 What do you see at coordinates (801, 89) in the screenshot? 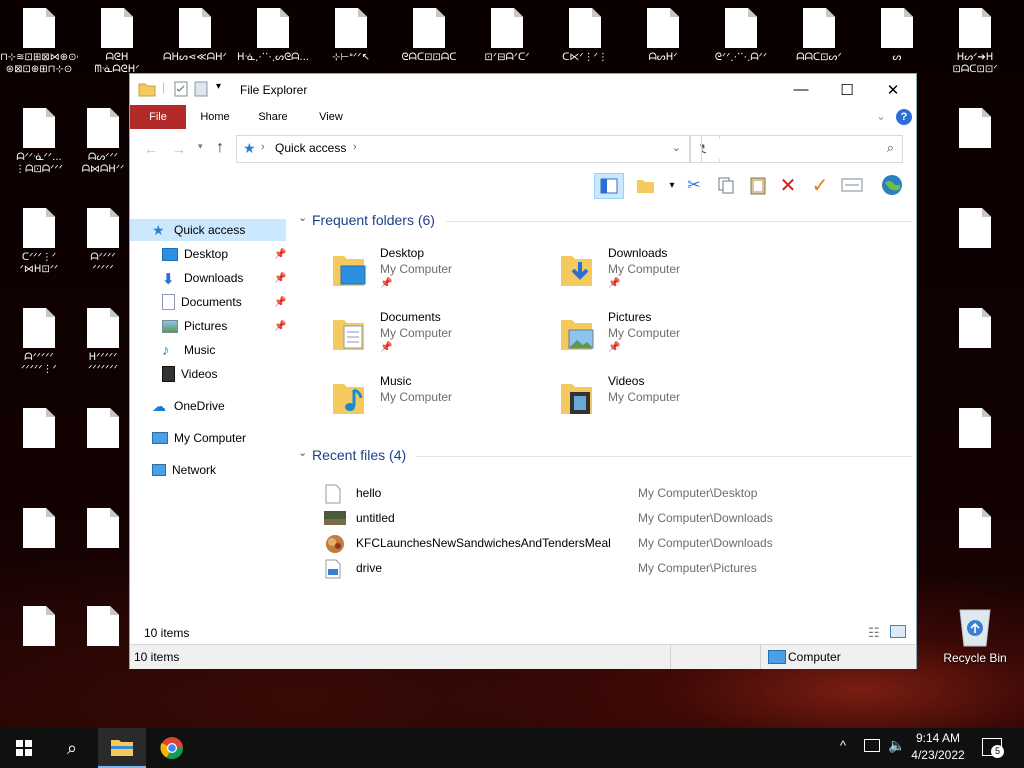
I see `minimize-button: —` at bounding box center [801, 89].